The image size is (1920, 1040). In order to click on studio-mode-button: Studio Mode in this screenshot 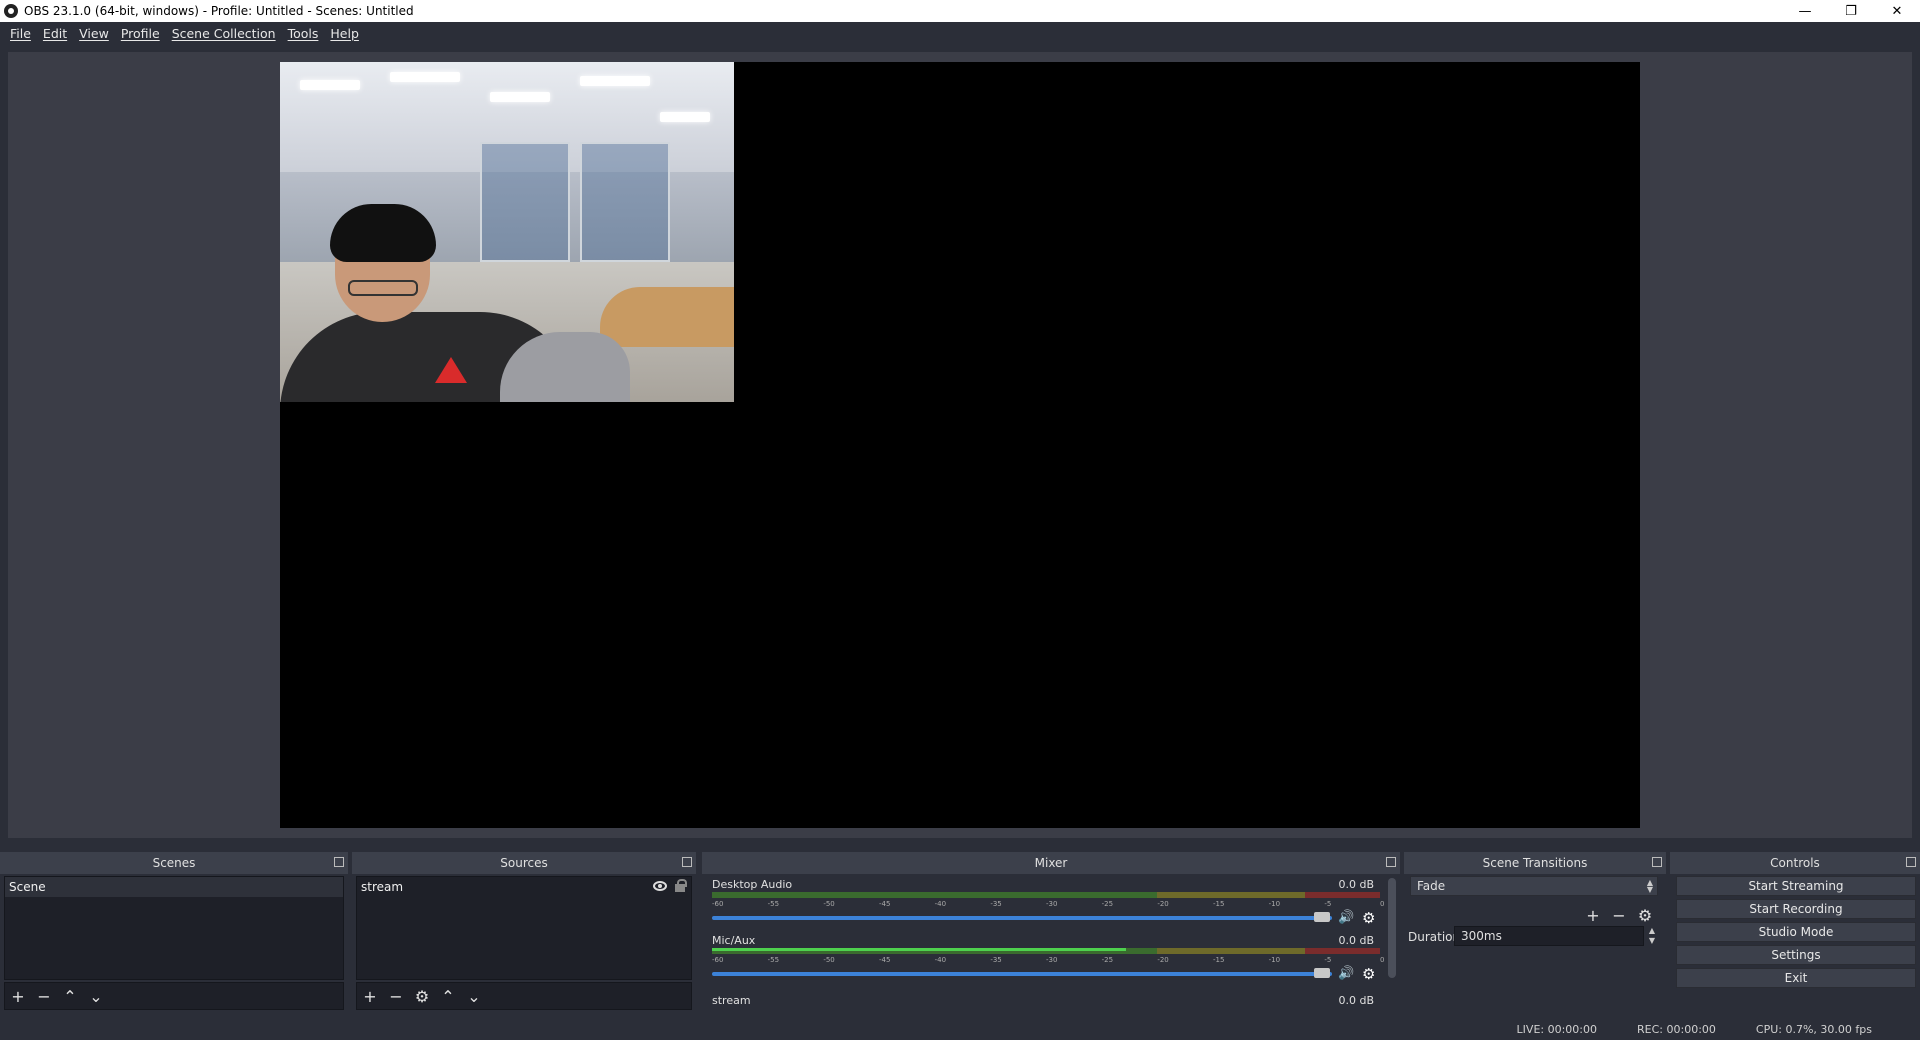, I will do `click(1796, 932)`.